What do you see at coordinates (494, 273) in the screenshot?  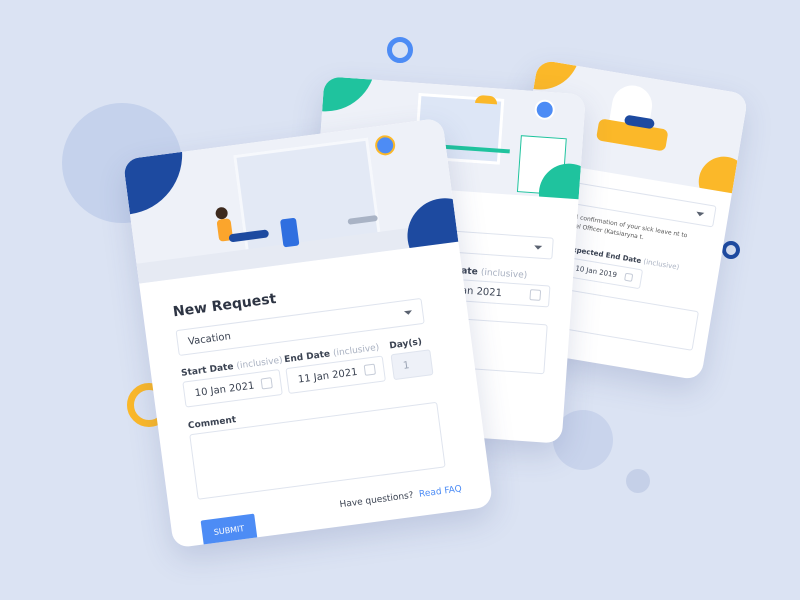 I see `end-date-label: ate (inclusive)` at bounding box center [494, 273].